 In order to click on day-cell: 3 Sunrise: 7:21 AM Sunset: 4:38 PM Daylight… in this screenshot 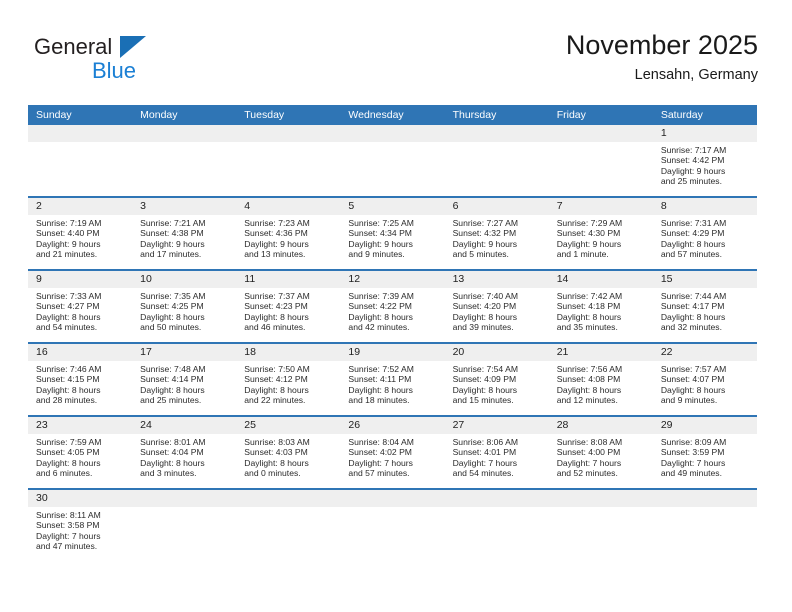, I will do `click(184, 233)`.